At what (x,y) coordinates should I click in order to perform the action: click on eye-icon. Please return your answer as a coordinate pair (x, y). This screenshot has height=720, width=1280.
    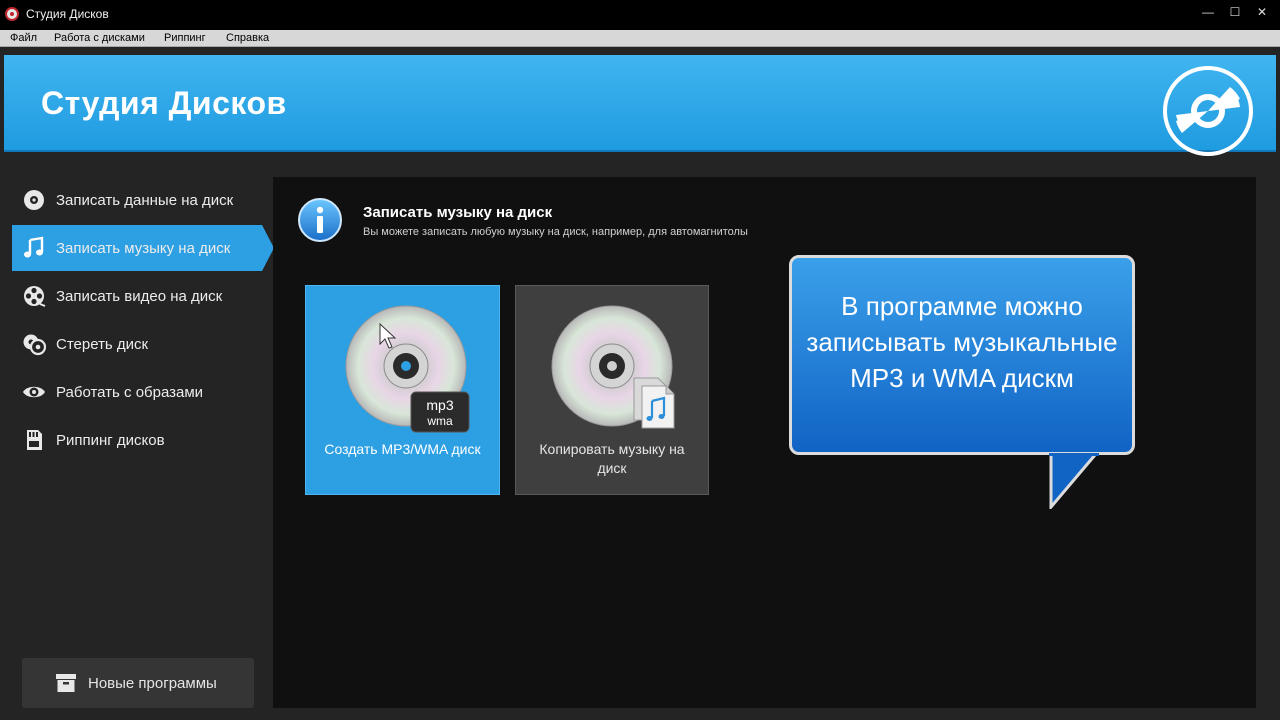
    Looking at the image, I should click on (34, 392).